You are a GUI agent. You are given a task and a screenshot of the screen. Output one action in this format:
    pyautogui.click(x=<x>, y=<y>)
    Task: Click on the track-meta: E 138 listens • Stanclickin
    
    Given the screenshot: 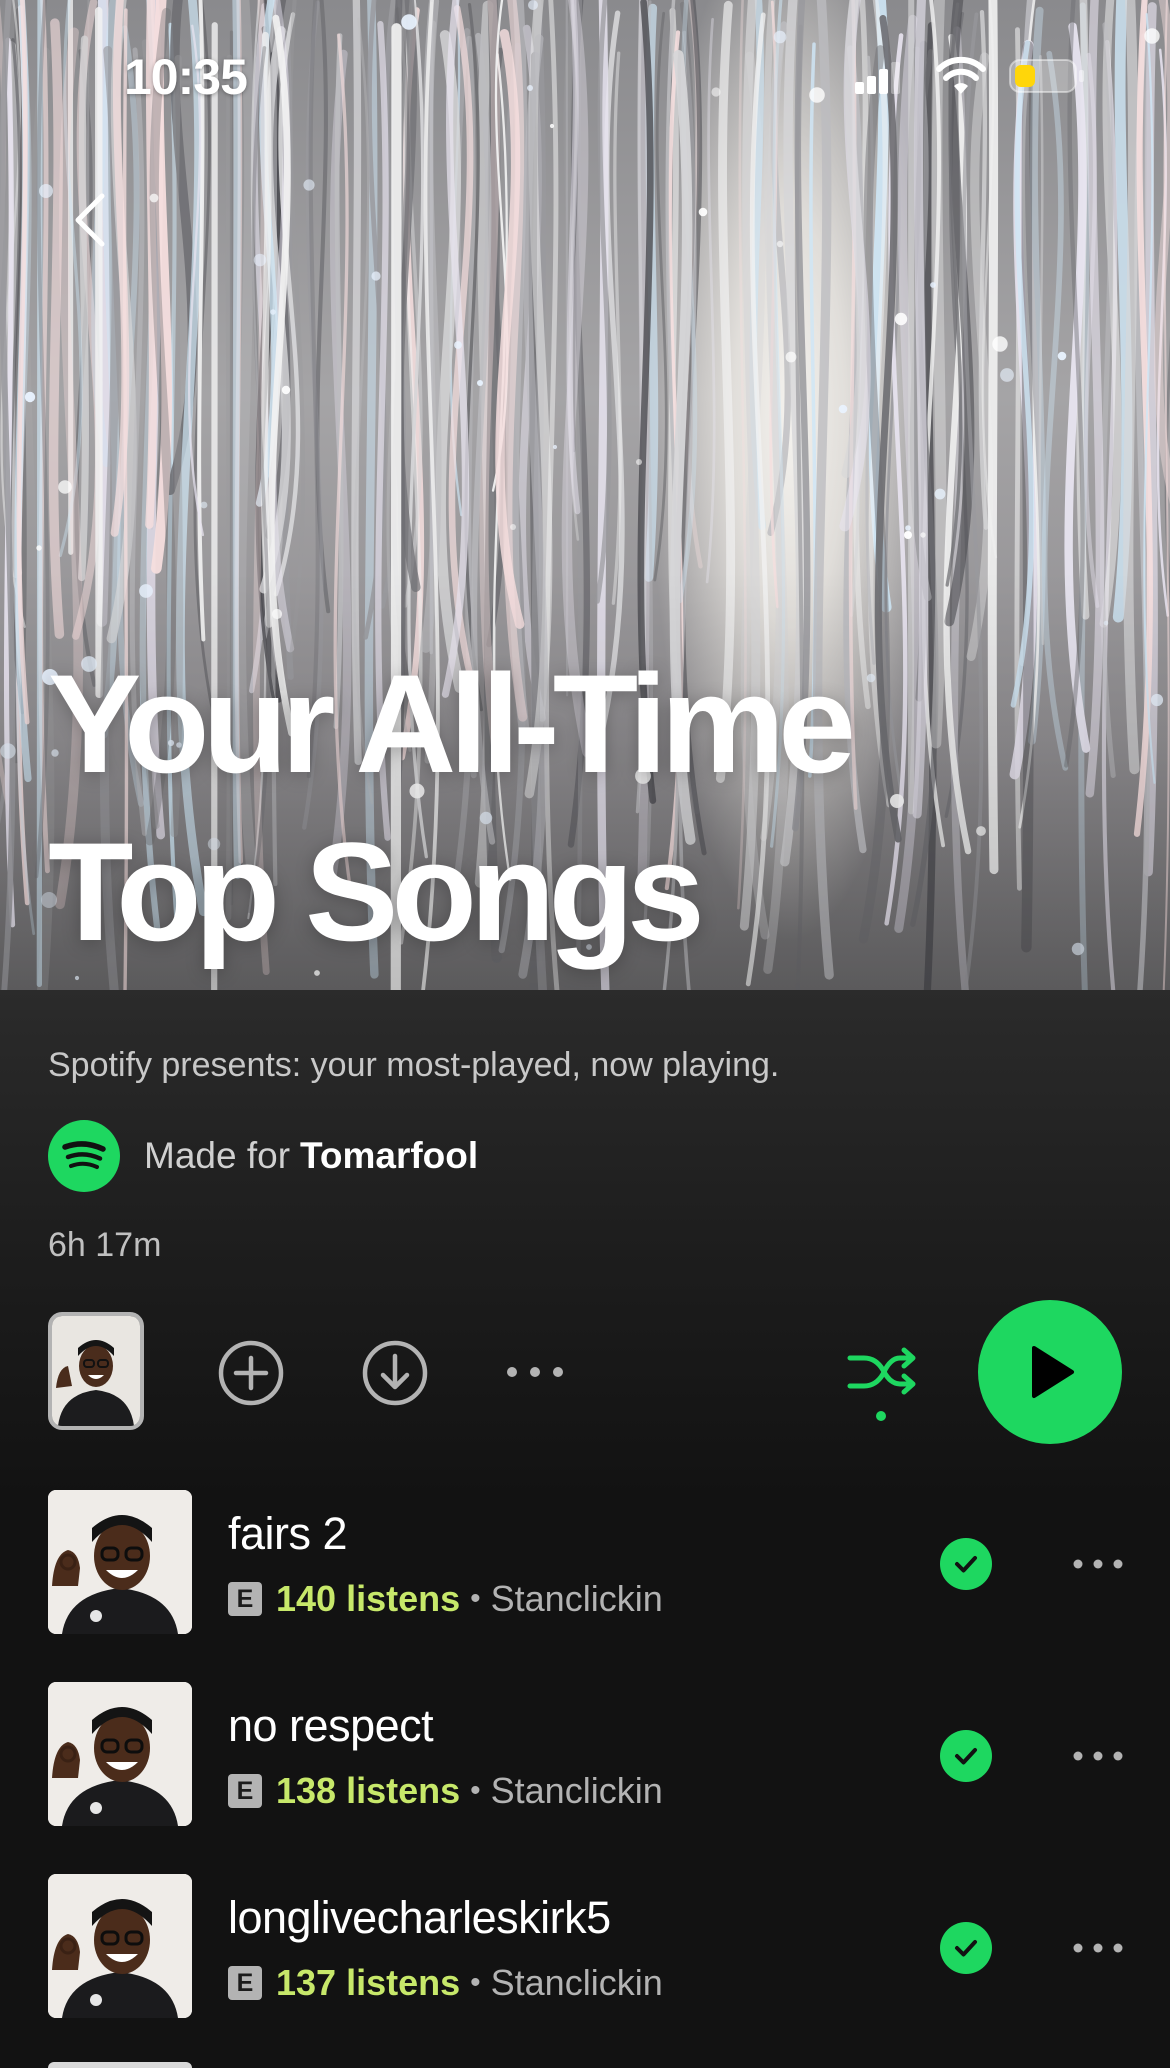 What is the action you would take?
    pyautogui.click(x=445, y=1791)
    